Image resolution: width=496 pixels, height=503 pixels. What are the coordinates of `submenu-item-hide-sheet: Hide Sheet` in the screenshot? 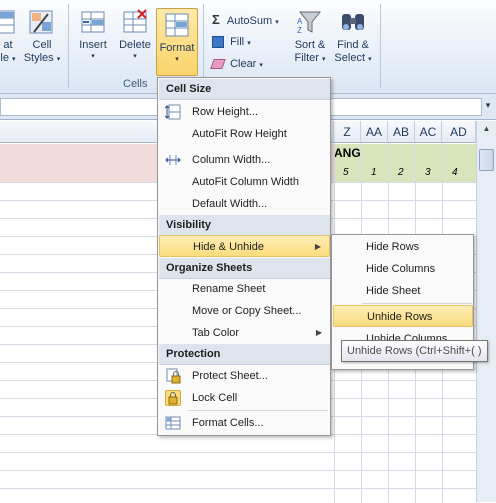 It's located at (403, 291).